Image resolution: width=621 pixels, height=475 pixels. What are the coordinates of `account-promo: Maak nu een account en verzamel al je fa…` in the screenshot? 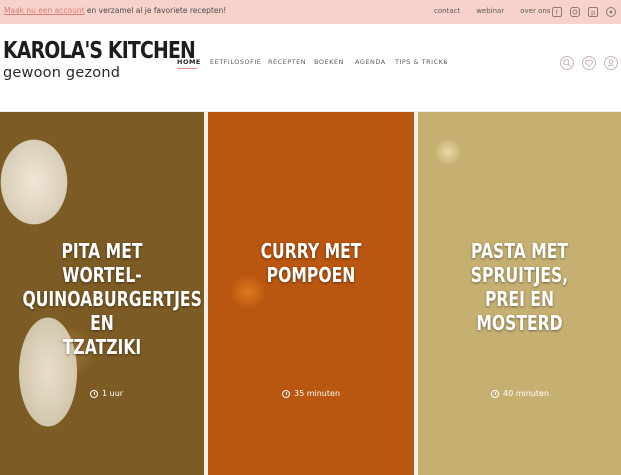 It's located at (115, 10).